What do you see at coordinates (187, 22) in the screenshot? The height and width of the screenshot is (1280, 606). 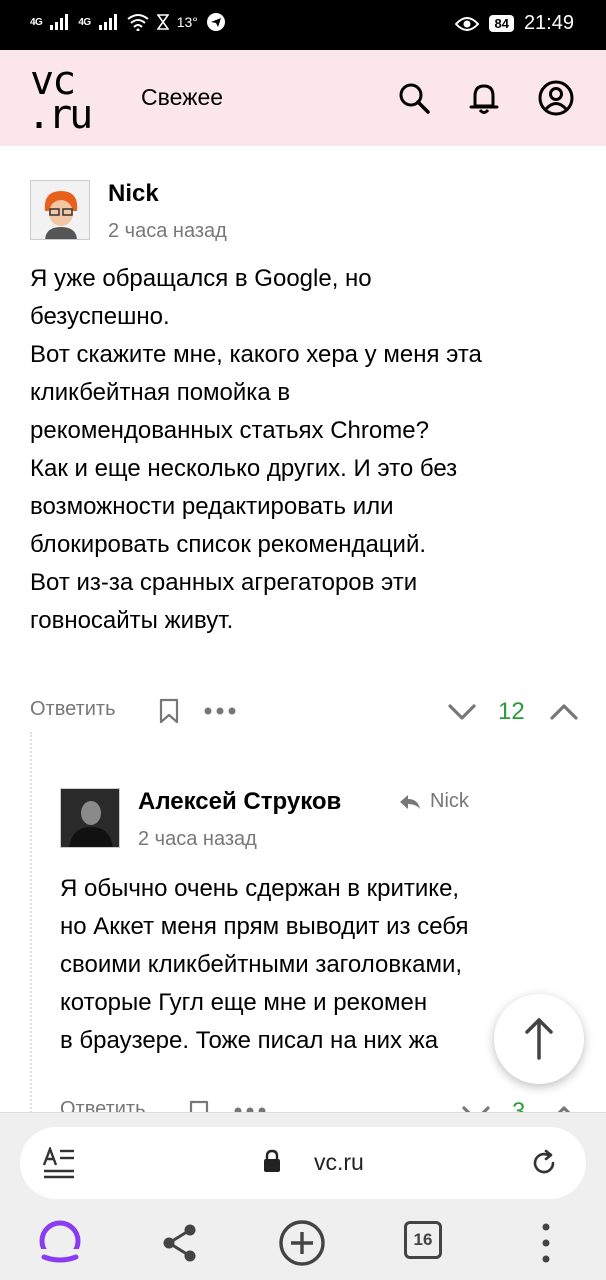 I see `temperature: 13°` at bounding box center [187, 22].